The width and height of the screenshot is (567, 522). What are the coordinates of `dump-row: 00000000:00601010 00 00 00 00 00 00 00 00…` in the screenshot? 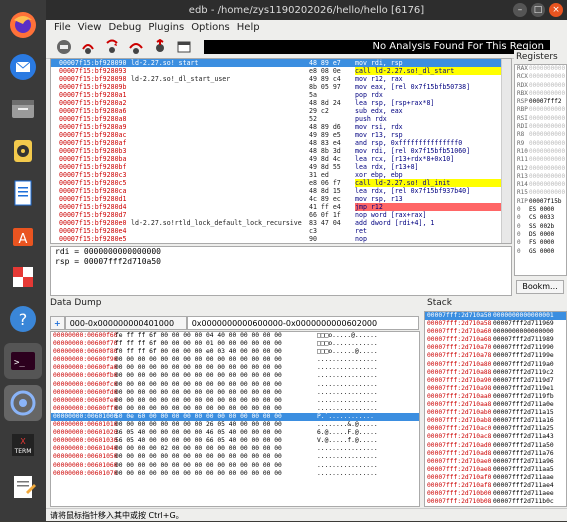 It's located at (235, 425).